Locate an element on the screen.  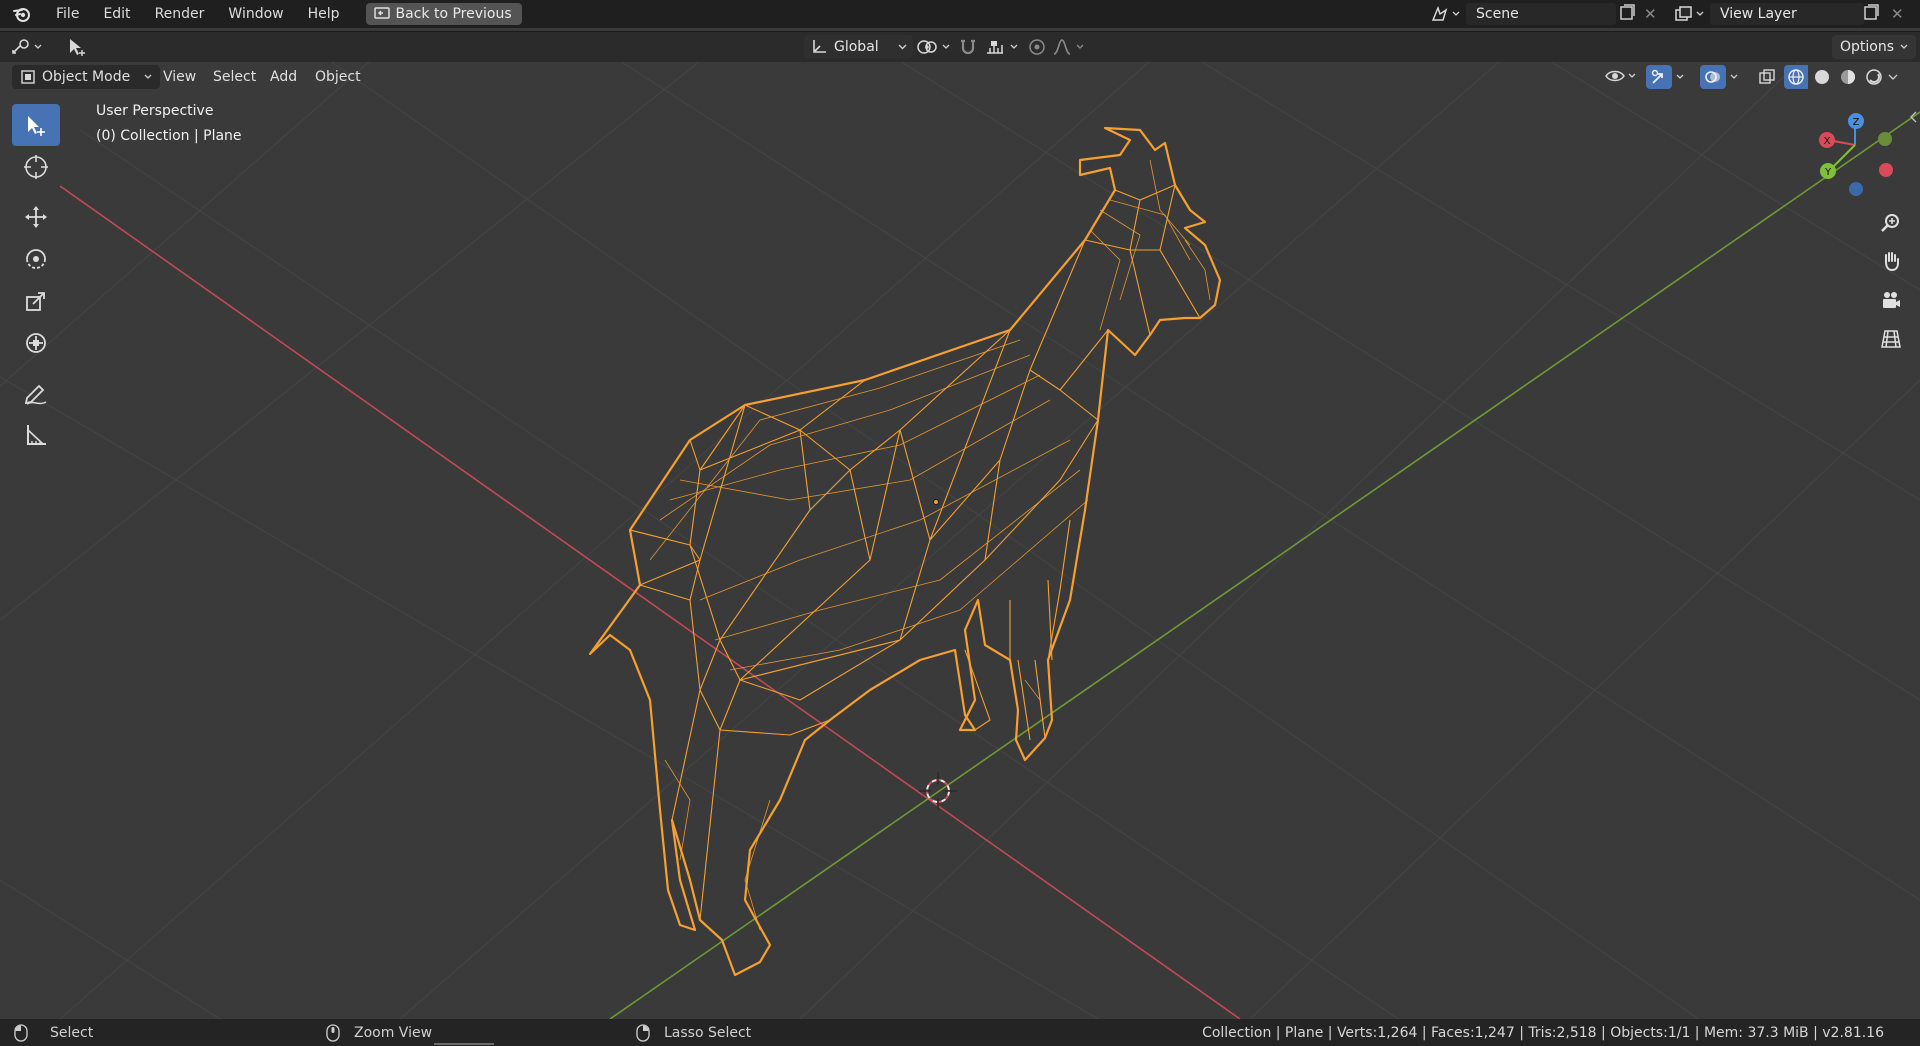
rotate-icon is located at coordinates (36, 259).